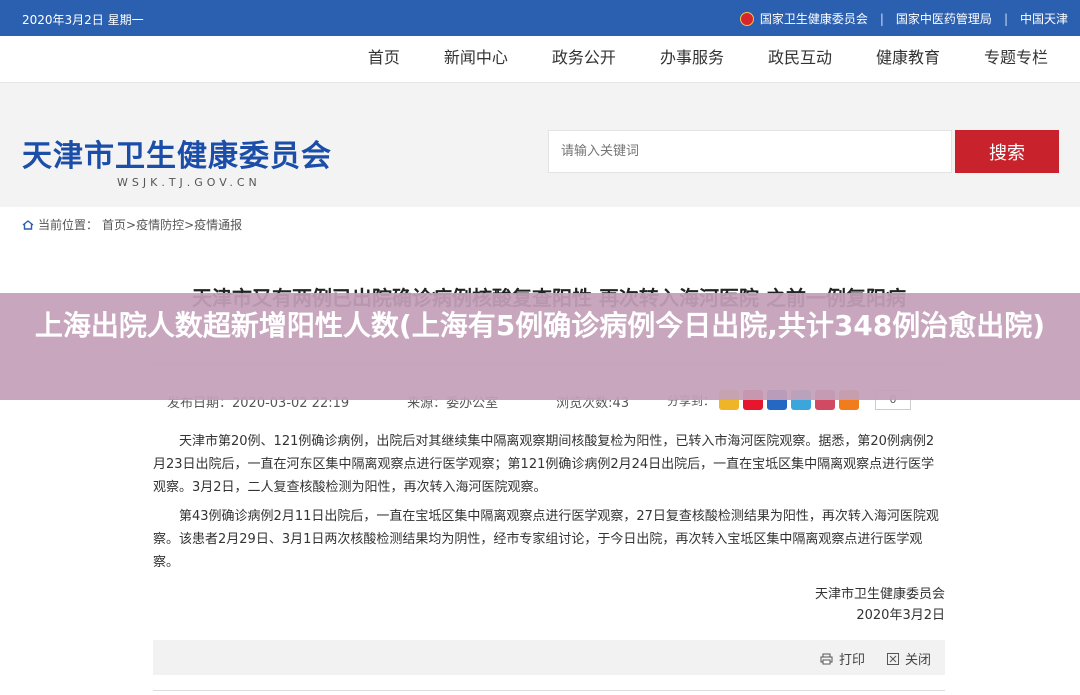  I want to click on close-icon, so click(892, 658).